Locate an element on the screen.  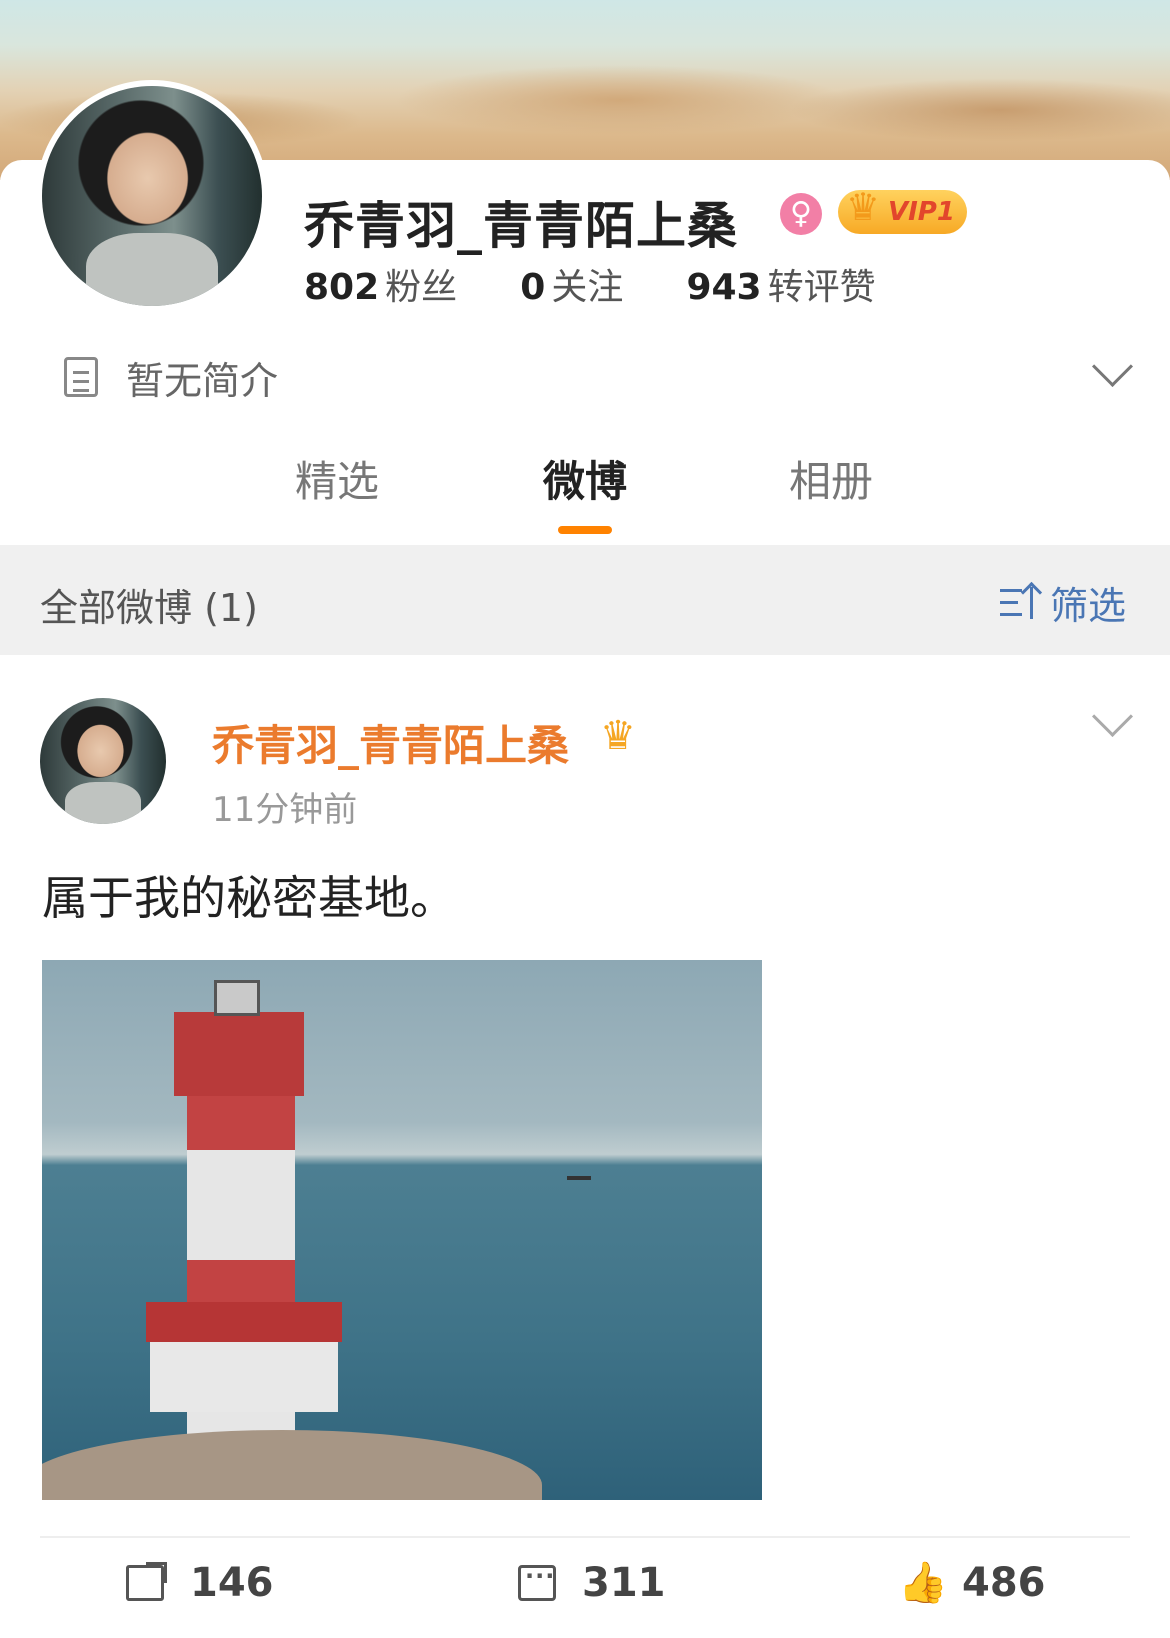
thumbs-up-icon: 👍 is located at coordinates (923, 1583).